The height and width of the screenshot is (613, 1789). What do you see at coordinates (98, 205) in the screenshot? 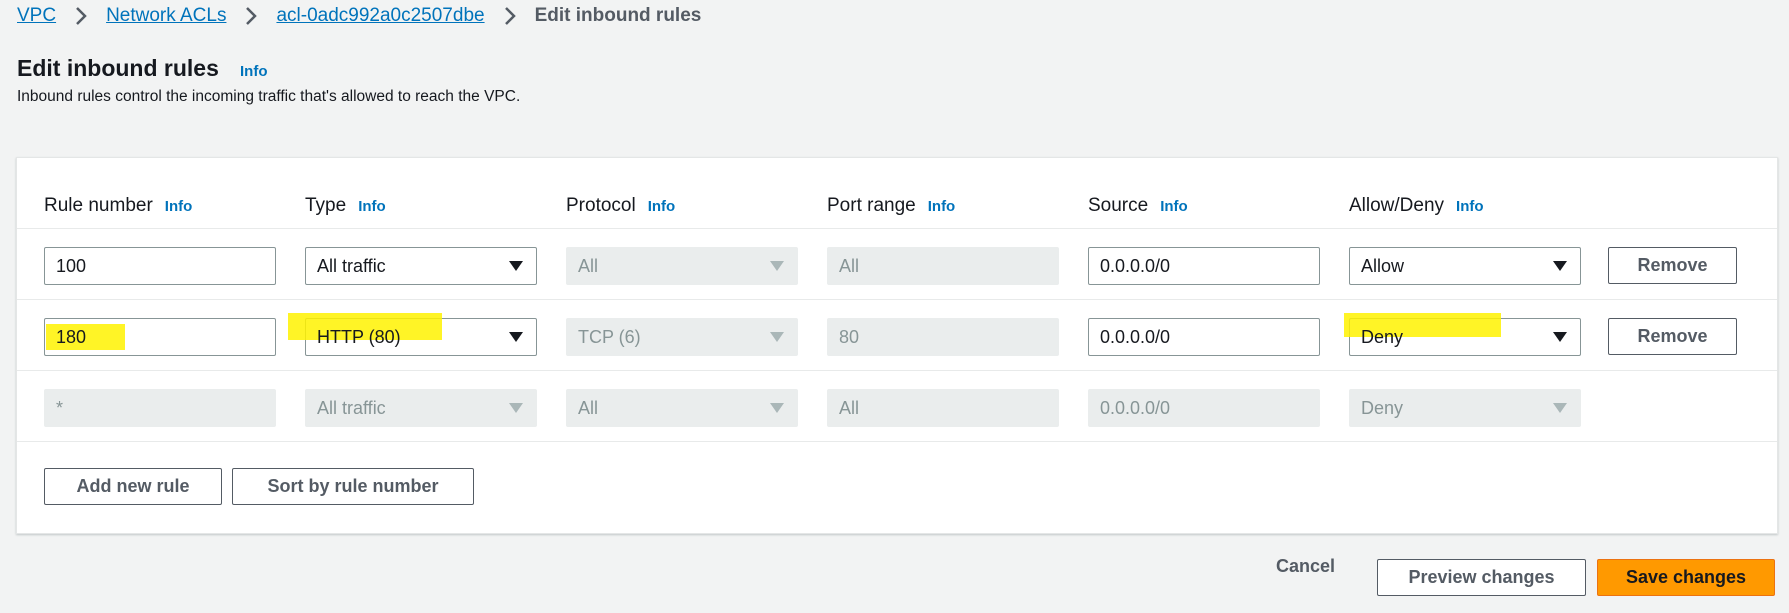
I see `header-rule-number-label: Rule number` at bounding box center [98, 205].